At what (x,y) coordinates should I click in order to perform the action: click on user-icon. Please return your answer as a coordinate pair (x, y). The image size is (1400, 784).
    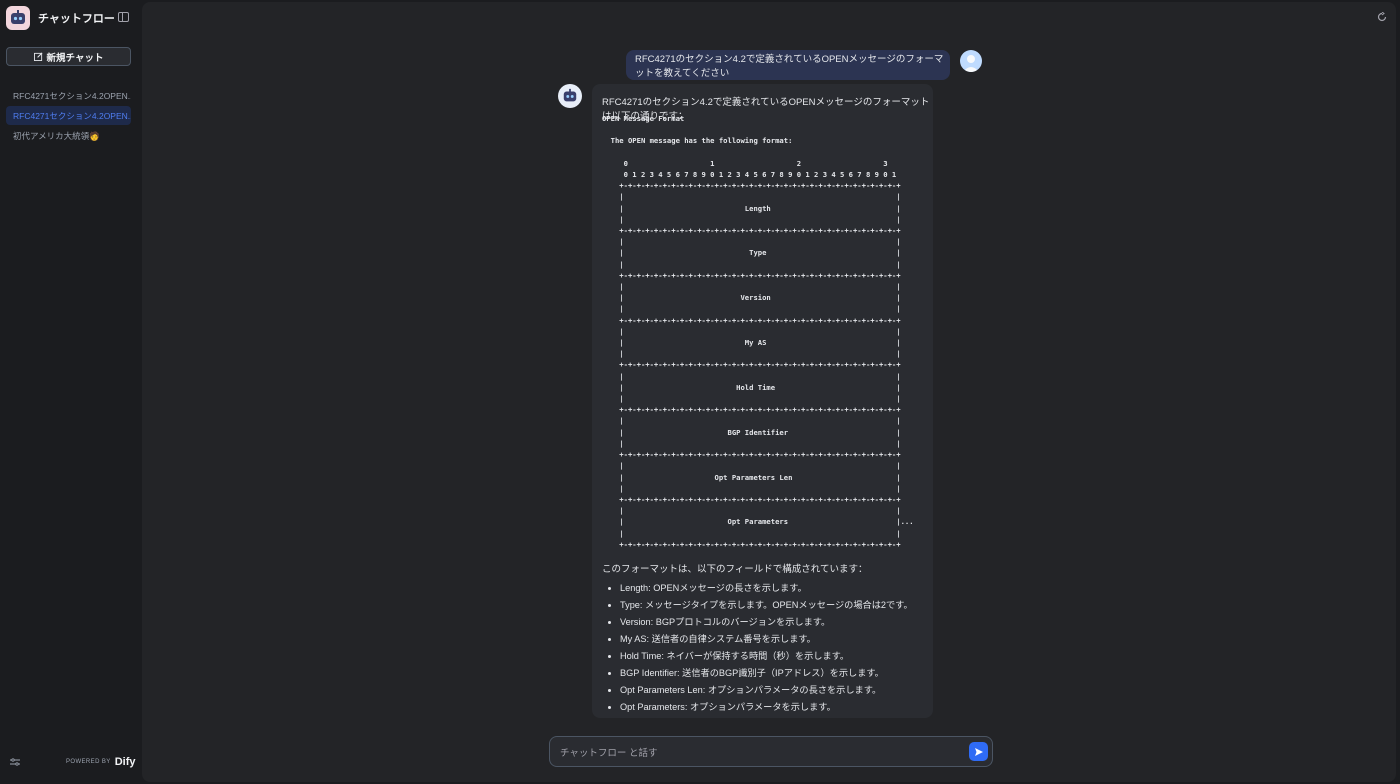
    Looking at the image, I should click on (971, 63).